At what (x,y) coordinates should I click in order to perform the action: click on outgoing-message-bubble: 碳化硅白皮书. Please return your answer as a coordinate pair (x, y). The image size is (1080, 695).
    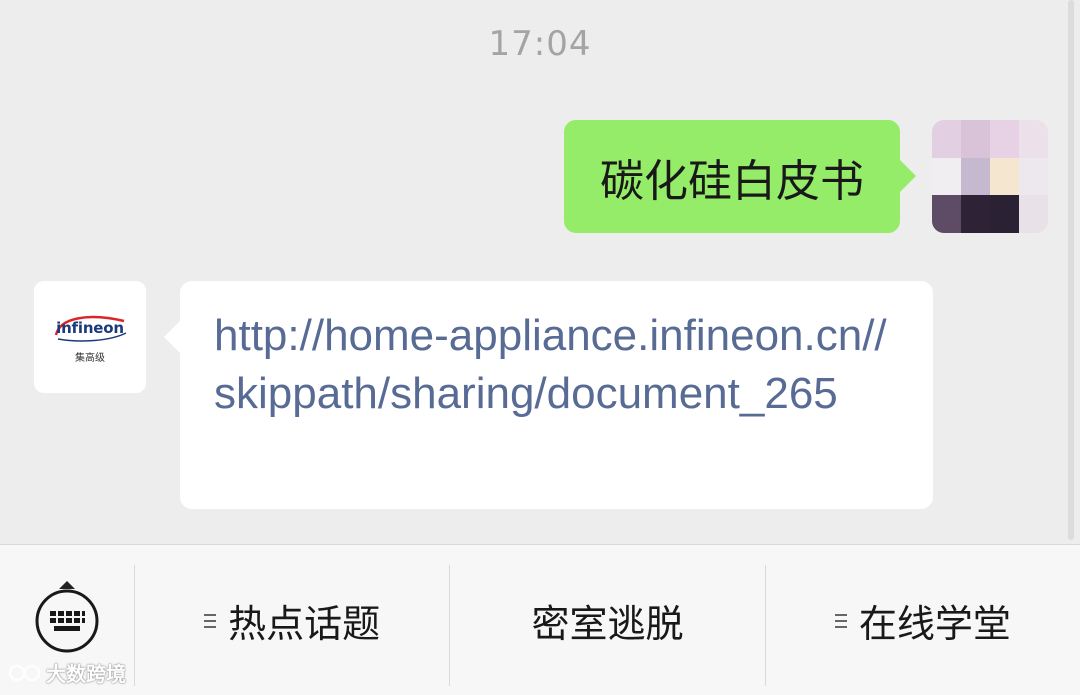
    Looking at the image, I should click on (740, 176).